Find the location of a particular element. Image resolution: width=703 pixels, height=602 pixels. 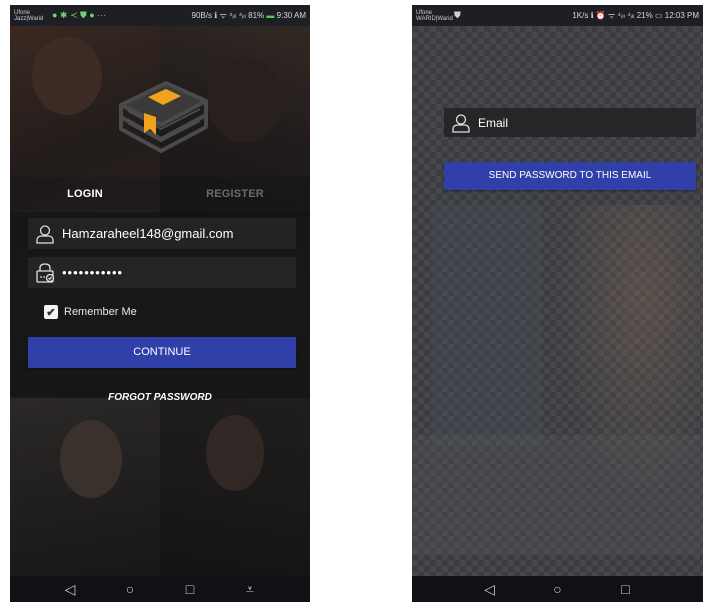

books-logo-icon is located at coordinates (163, 117).